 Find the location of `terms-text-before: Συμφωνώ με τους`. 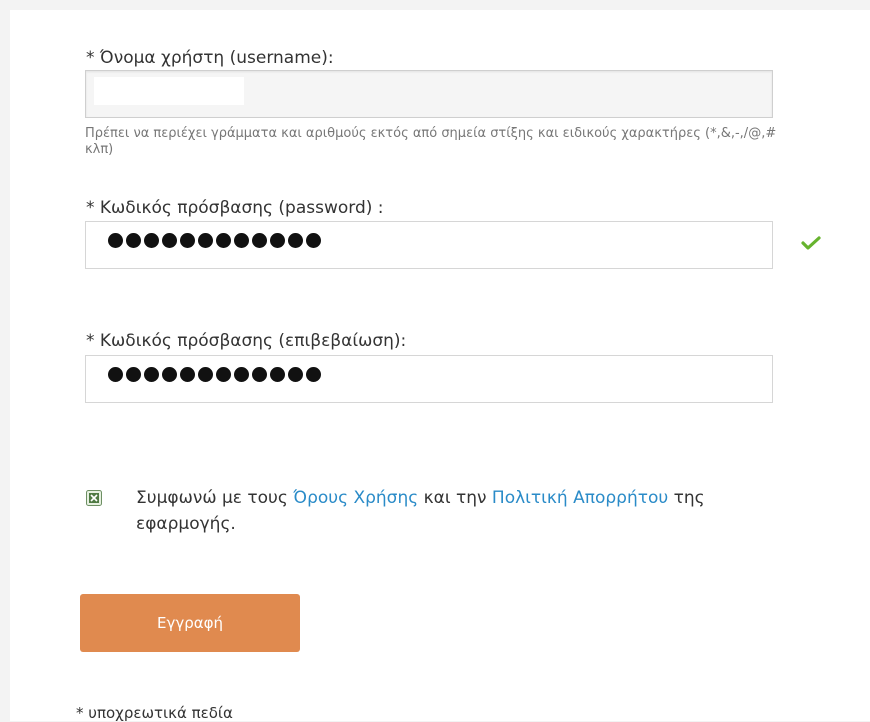

terms-text-before: Συμφωνώ με τους is located at coordinates (215, 498).